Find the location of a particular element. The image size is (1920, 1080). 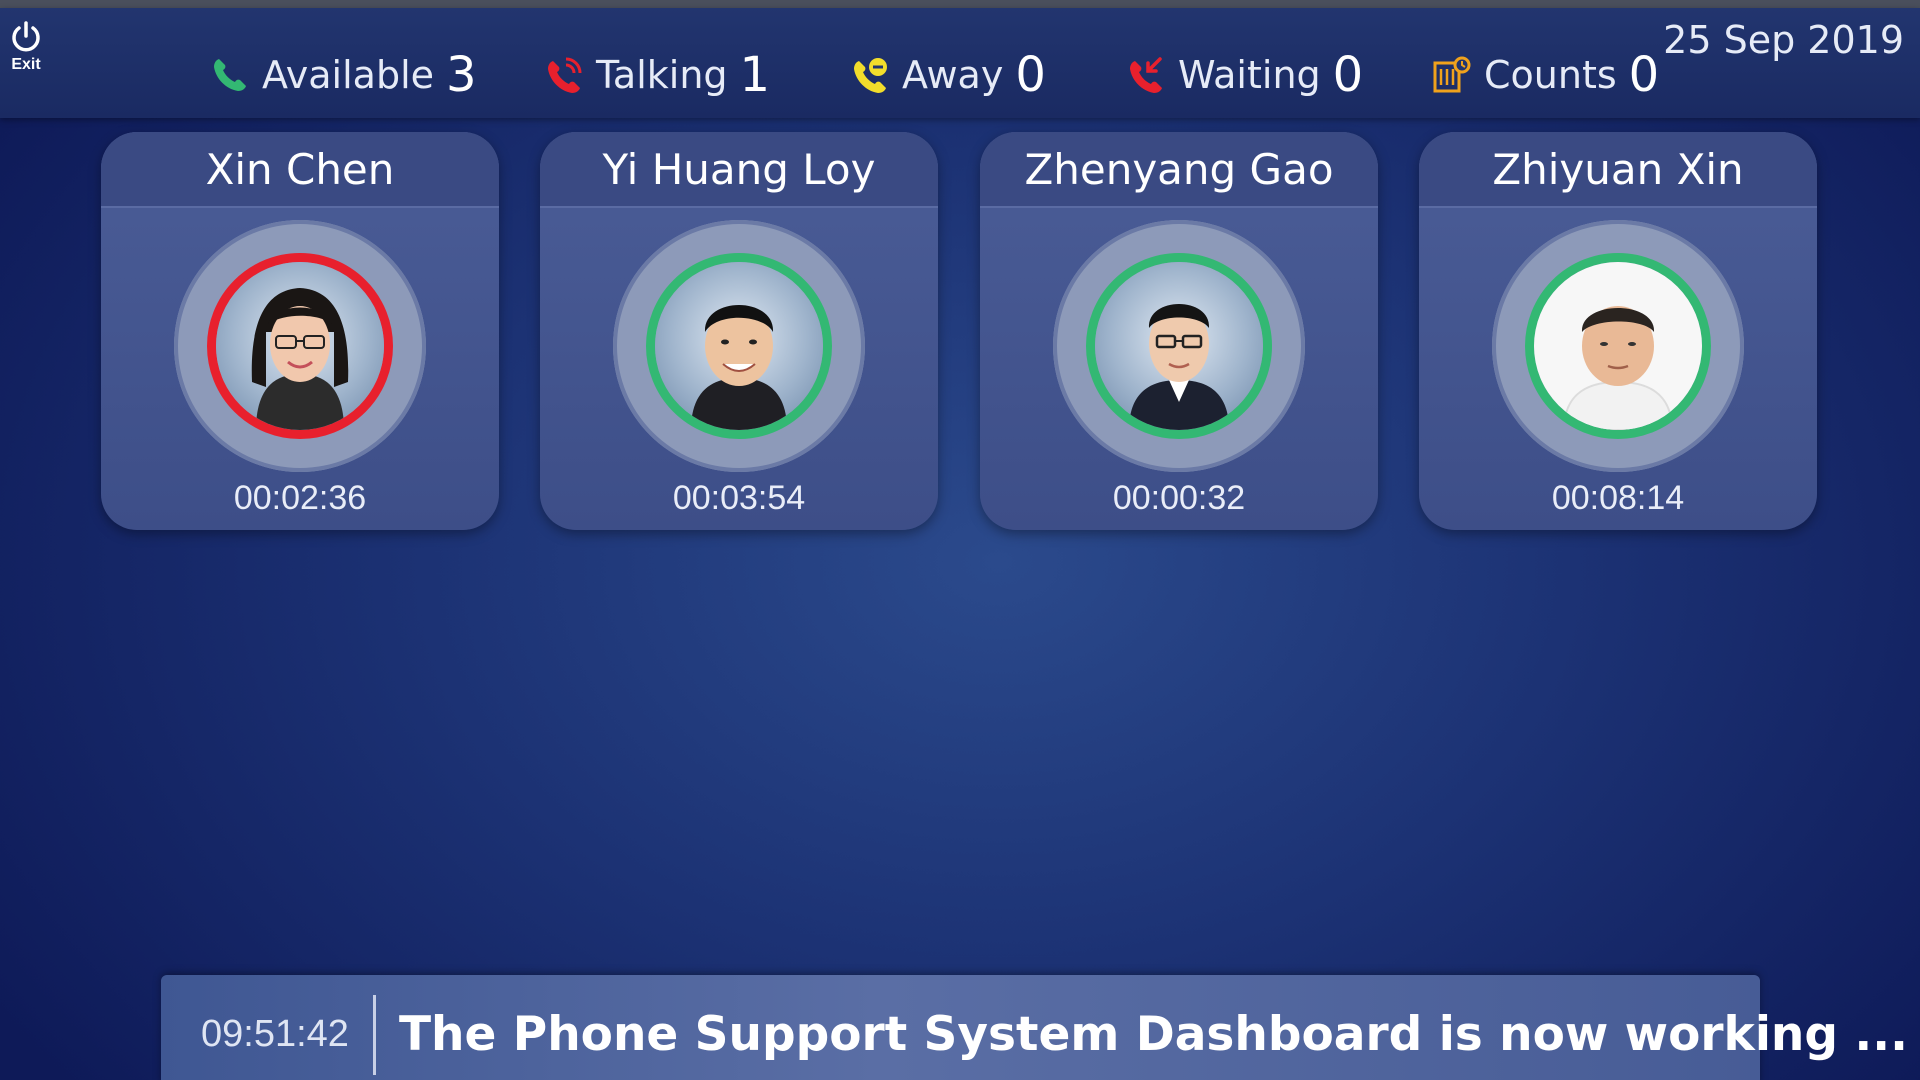

stat-waiting: Waiting 0 is located at coordinates (1243, 75).